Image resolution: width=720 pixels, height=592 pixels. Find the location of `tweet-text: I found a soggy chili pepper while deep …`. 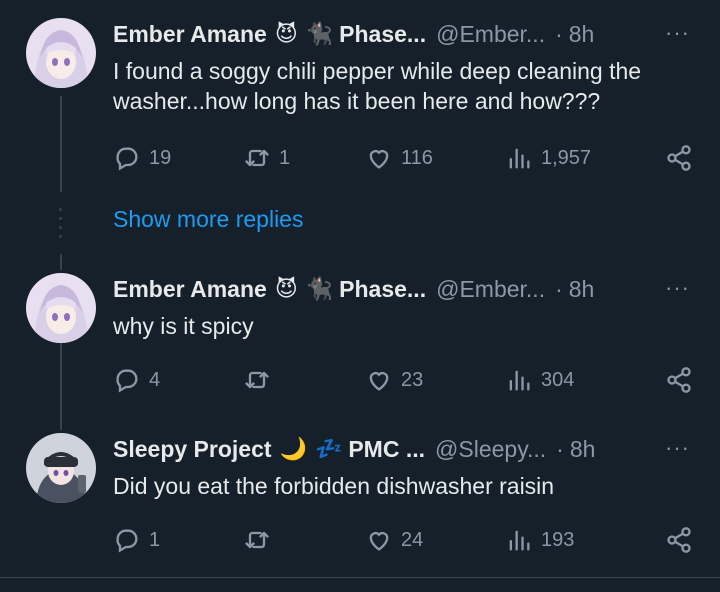

tweet-text: I found a soggy chili pepper while deep … is located at coordinates (377, 86).